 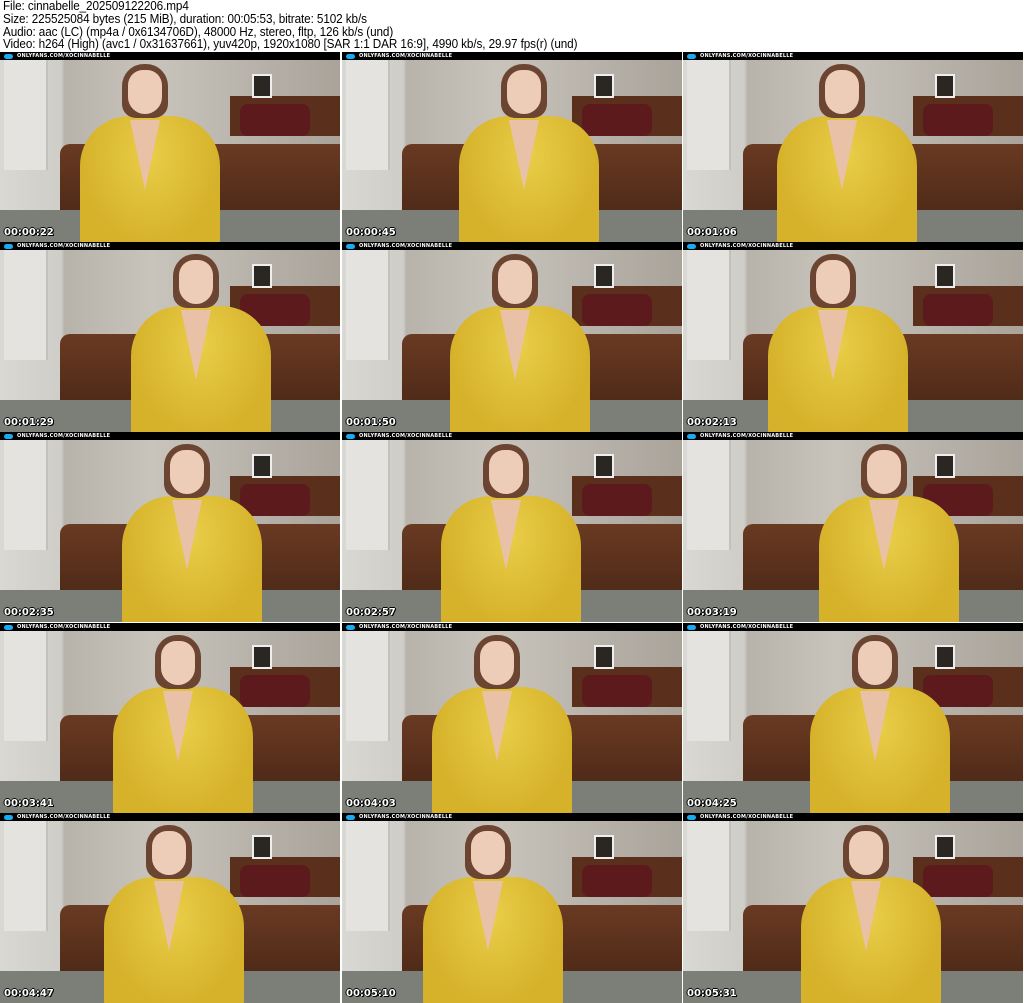 What do you see at coordinates (712, 612) in the screenshot?
I see `timestamp-label: 00:03:19` at bounding box center [712, 612].